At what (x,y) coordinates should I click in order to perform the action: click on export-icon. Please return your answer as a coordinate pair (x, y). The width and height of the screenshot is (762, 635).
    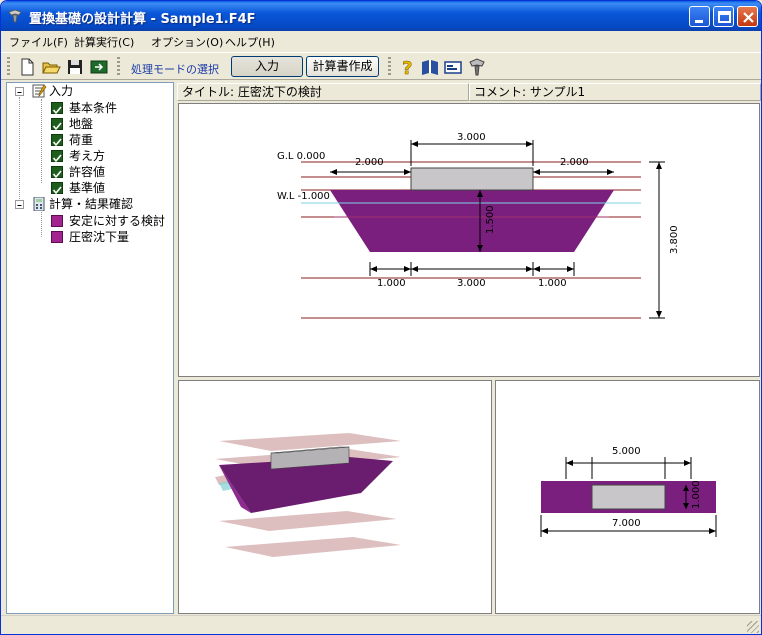
    Looking at the image, I should click on (99, 67).